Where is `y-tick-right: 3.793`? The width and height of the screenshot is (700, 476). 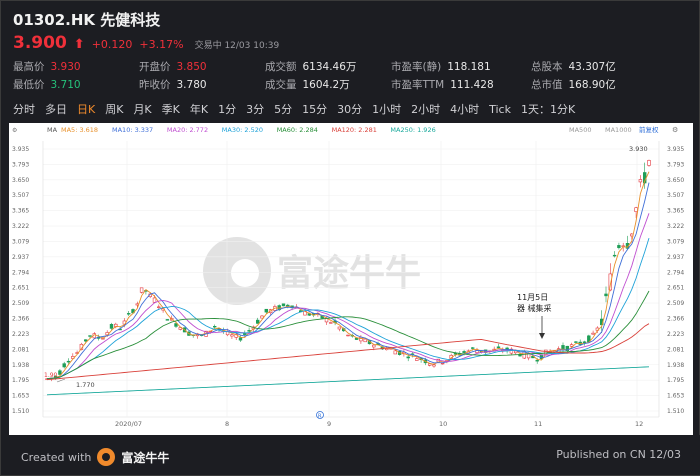
y-tick-right: 3.793 is located at coordinates (675, 164).